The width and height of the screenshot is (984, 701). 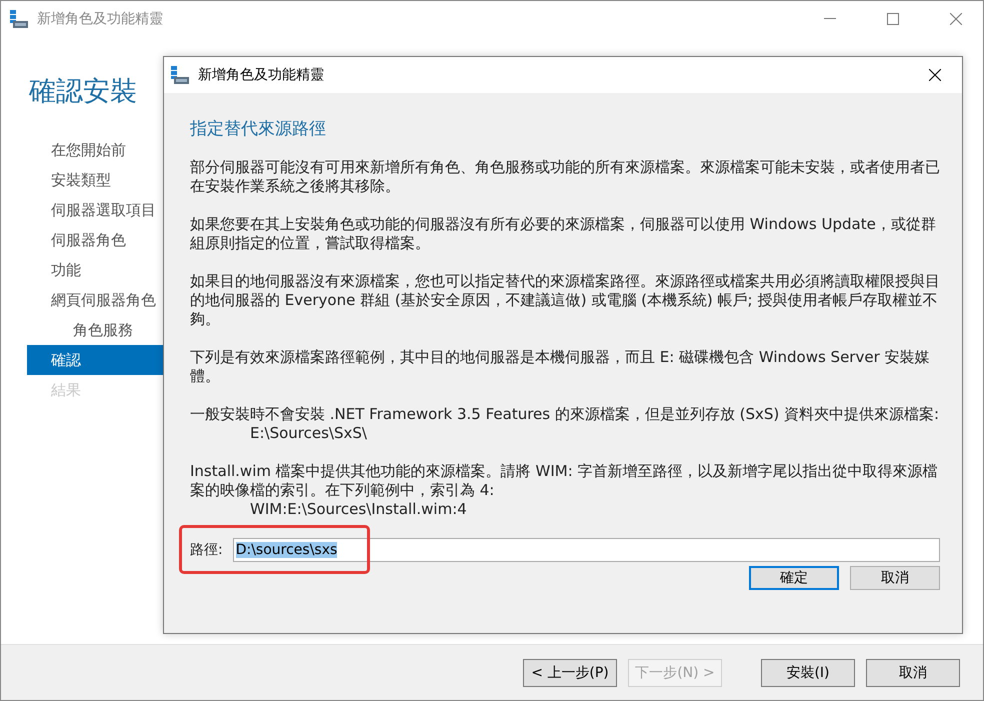 What do you see at coordinates (95, 330) in the screenshot?
I see `wizard-step: 角色服務` at bounding box center [95, 330].